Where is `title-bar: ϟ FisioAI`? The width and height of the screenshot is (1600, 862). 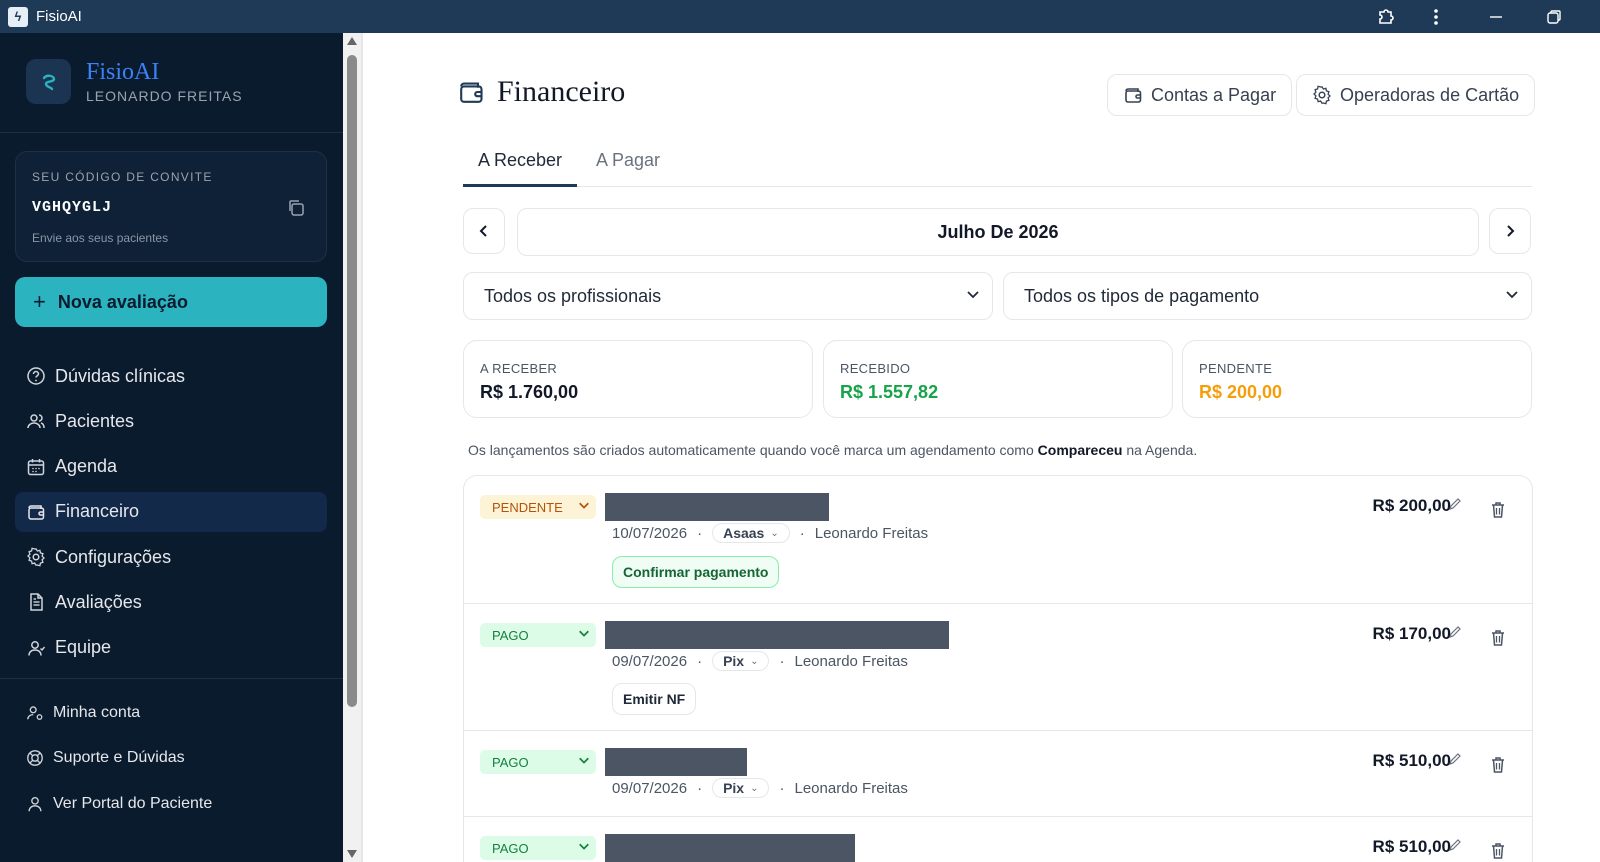
title-bar: ϟ FisioAI is located at coordinates (800, 16).